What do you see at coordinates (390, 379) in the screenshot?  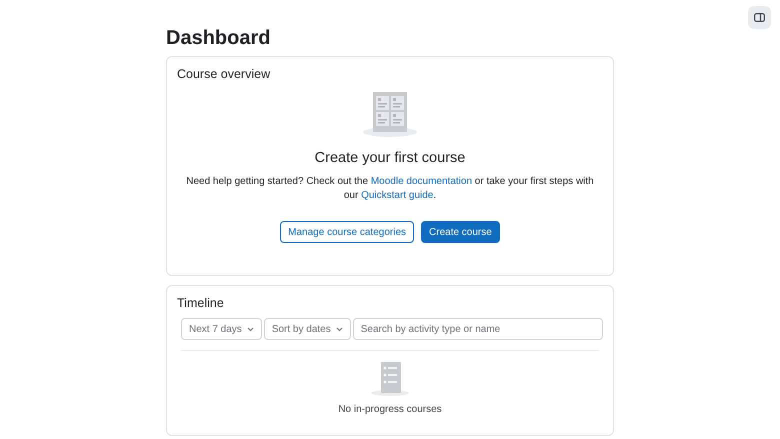 I see `list-icon` at bounding box center [390, 379].